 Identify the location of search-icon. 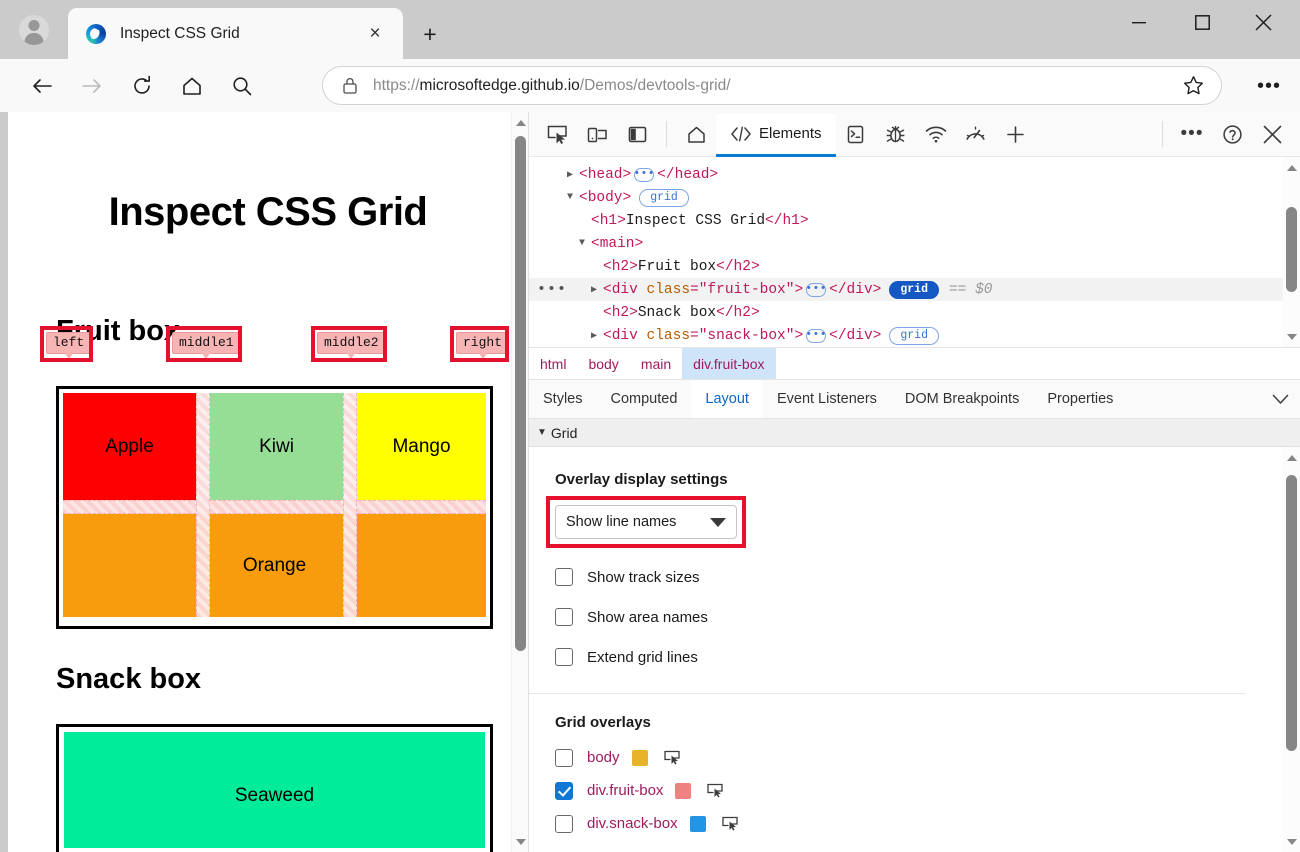
(242, 86).